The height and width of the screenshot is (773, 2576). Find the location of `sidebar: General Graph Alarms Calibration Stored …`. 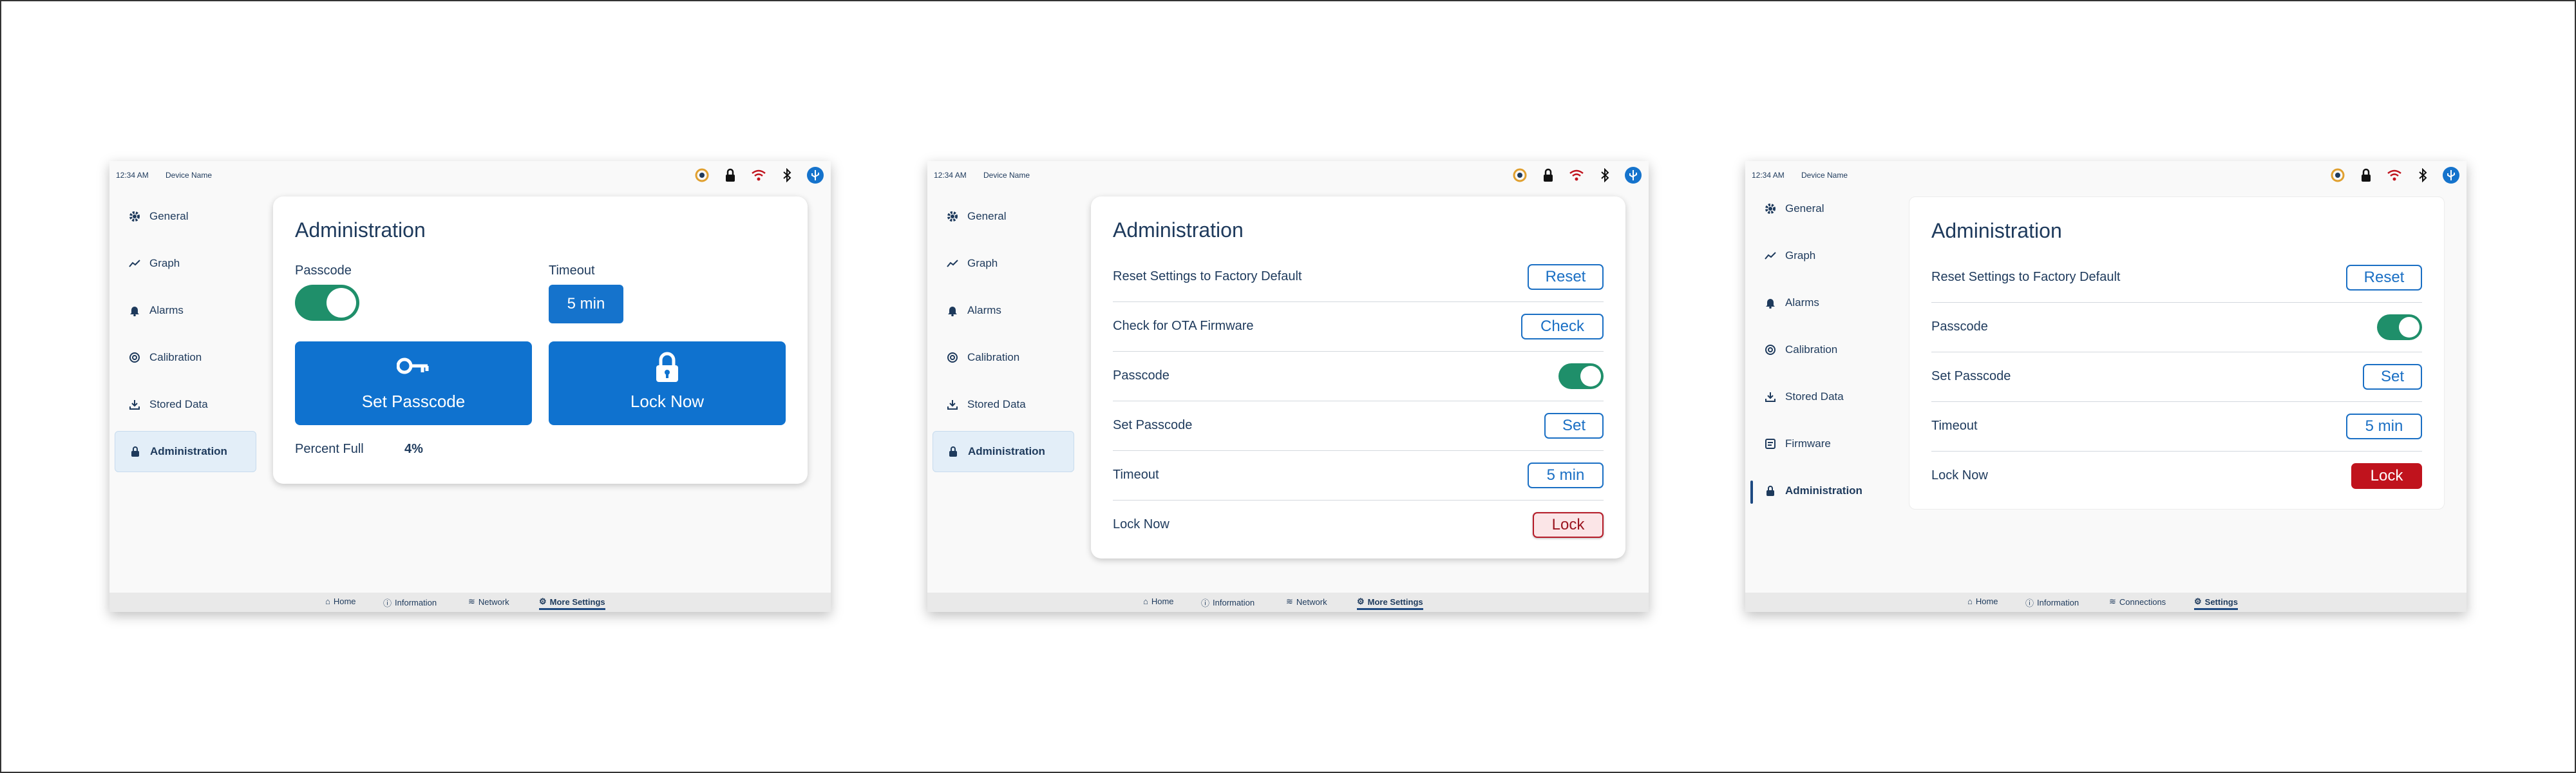

sidebar: General Graph Alarms Calibration Stored … is located at coordinates (1004, 337).